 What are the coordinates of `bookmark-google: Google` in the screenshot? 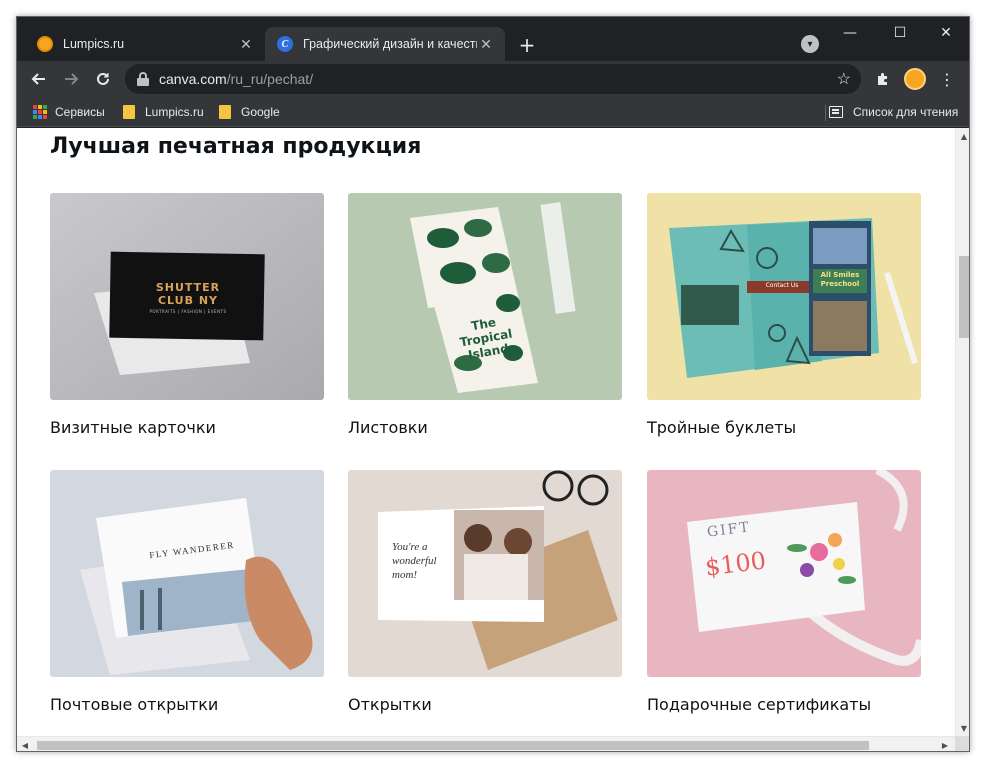 It's located at (249, 112).